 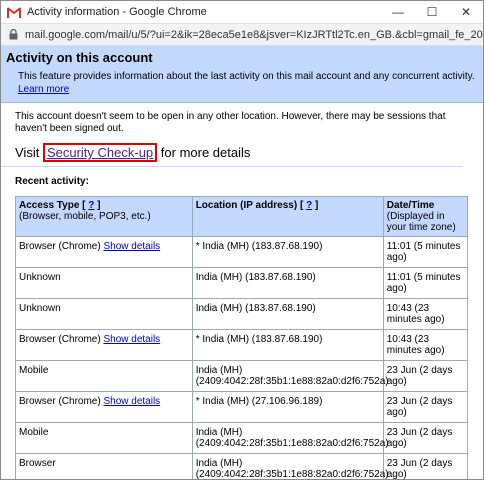 What do you see at coordinates (100, 152) in the screenshot?
I see `security-checkup-link: Security Check-up` at bounding box center [100, 152].